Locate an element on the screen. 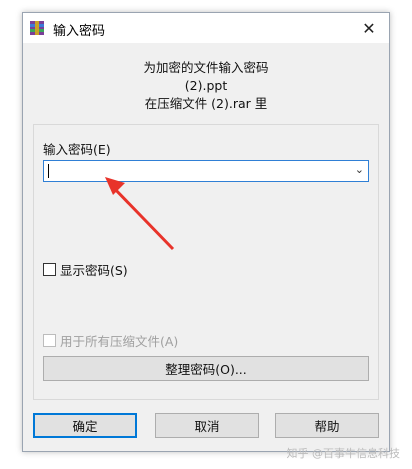  window-title: 输入密码 is located at coordinates (79, 31).